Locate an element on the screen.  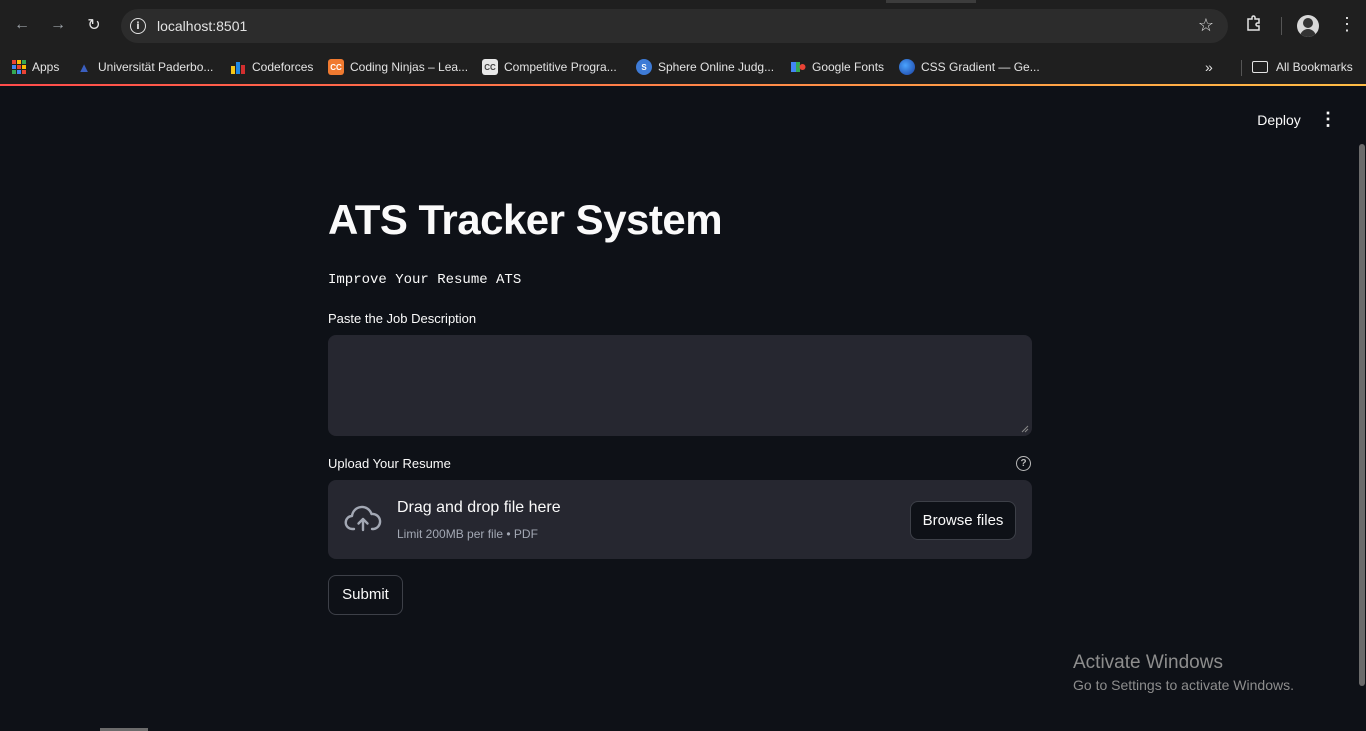
cloud-upload-icon is located at coordinates (363, 518).